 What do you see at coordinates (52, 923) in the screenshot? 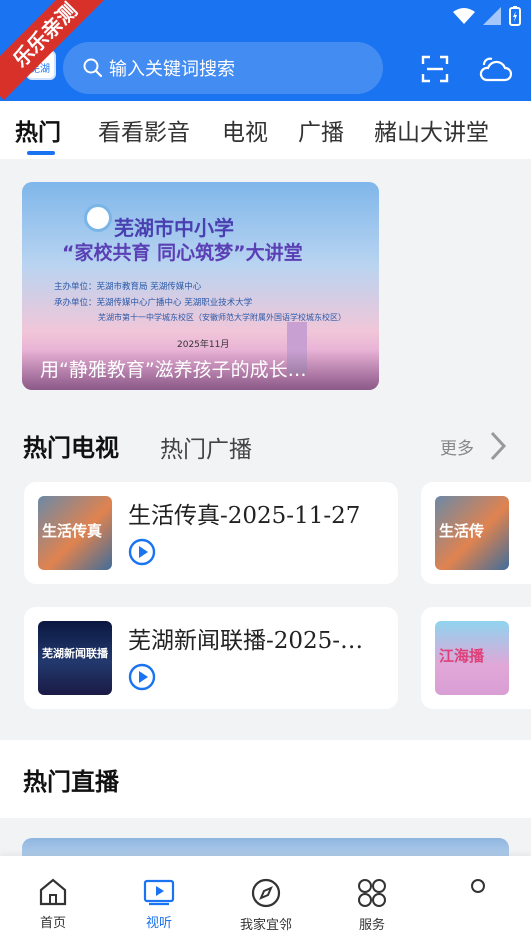
I see `nav-home-label: 首页` at bounding box center [52, 923].